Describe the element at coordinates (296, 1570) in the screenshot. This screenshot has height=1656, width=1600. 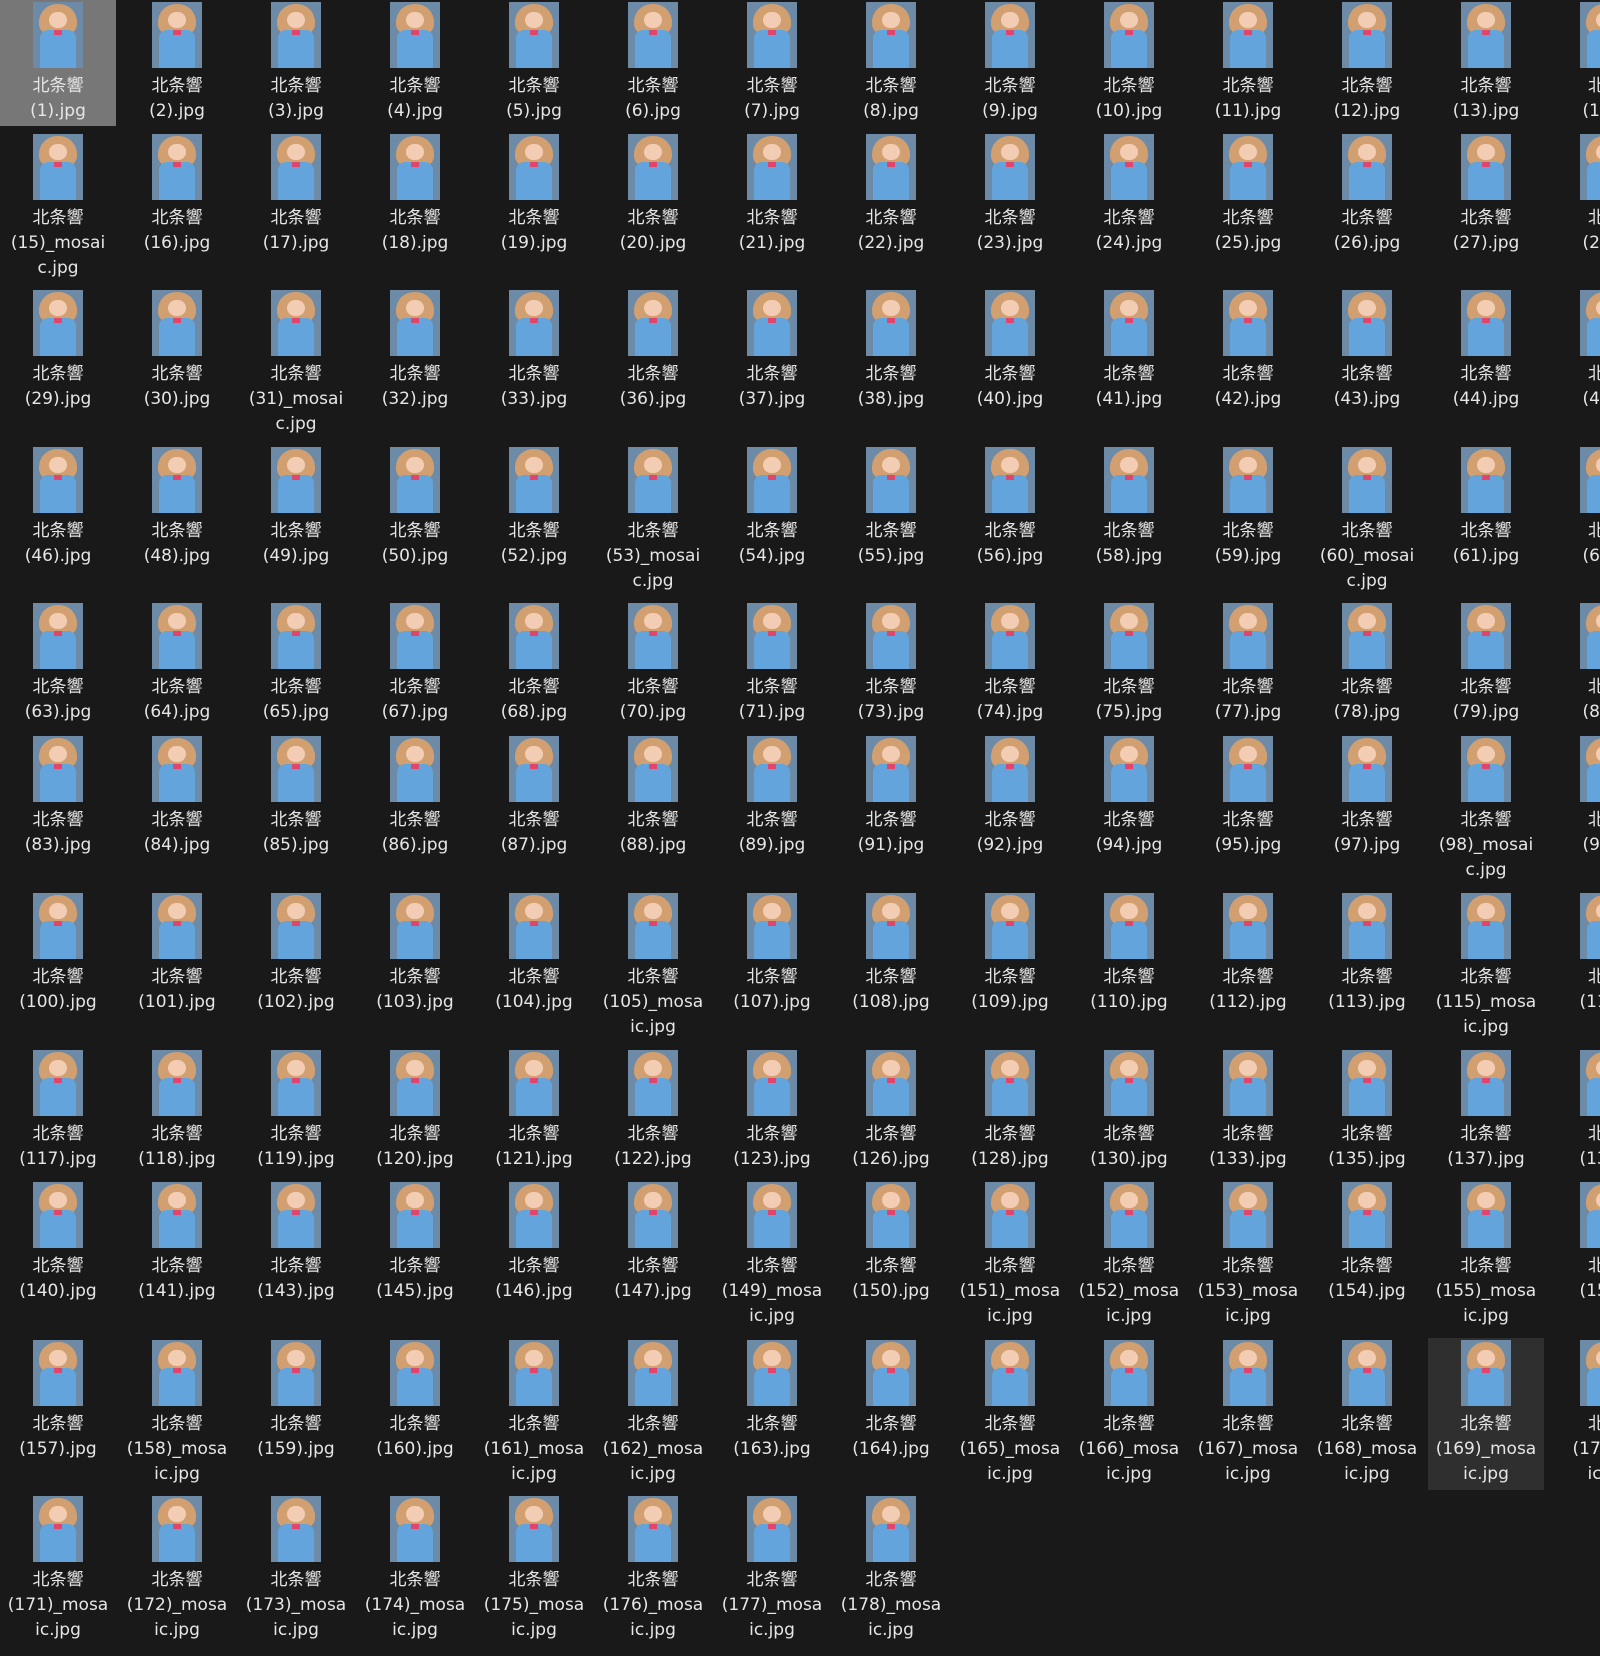
I see `file-item: 北条響 (173)_mosa ic.jpg` at that location.